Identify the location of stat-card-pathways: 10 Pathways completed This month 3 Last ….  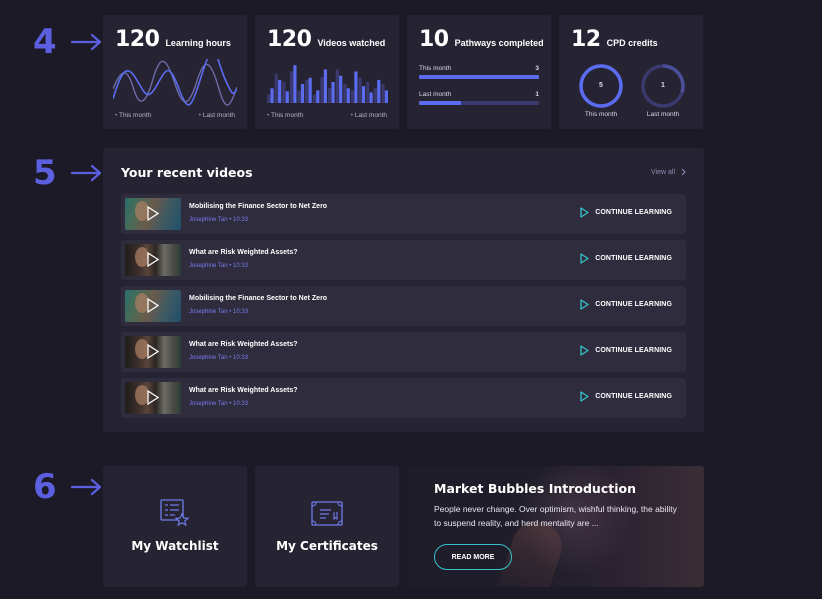
(479, 72).